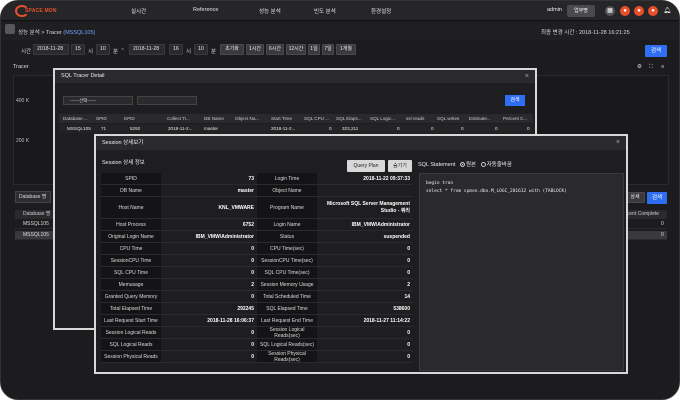 Image resolution: width=680 pixels, height=400 pixels. What do you see at coordinates (123, 143) in the screenshot?
I see `modal-title: Session 상세보기` at bounding box center [123, 143].